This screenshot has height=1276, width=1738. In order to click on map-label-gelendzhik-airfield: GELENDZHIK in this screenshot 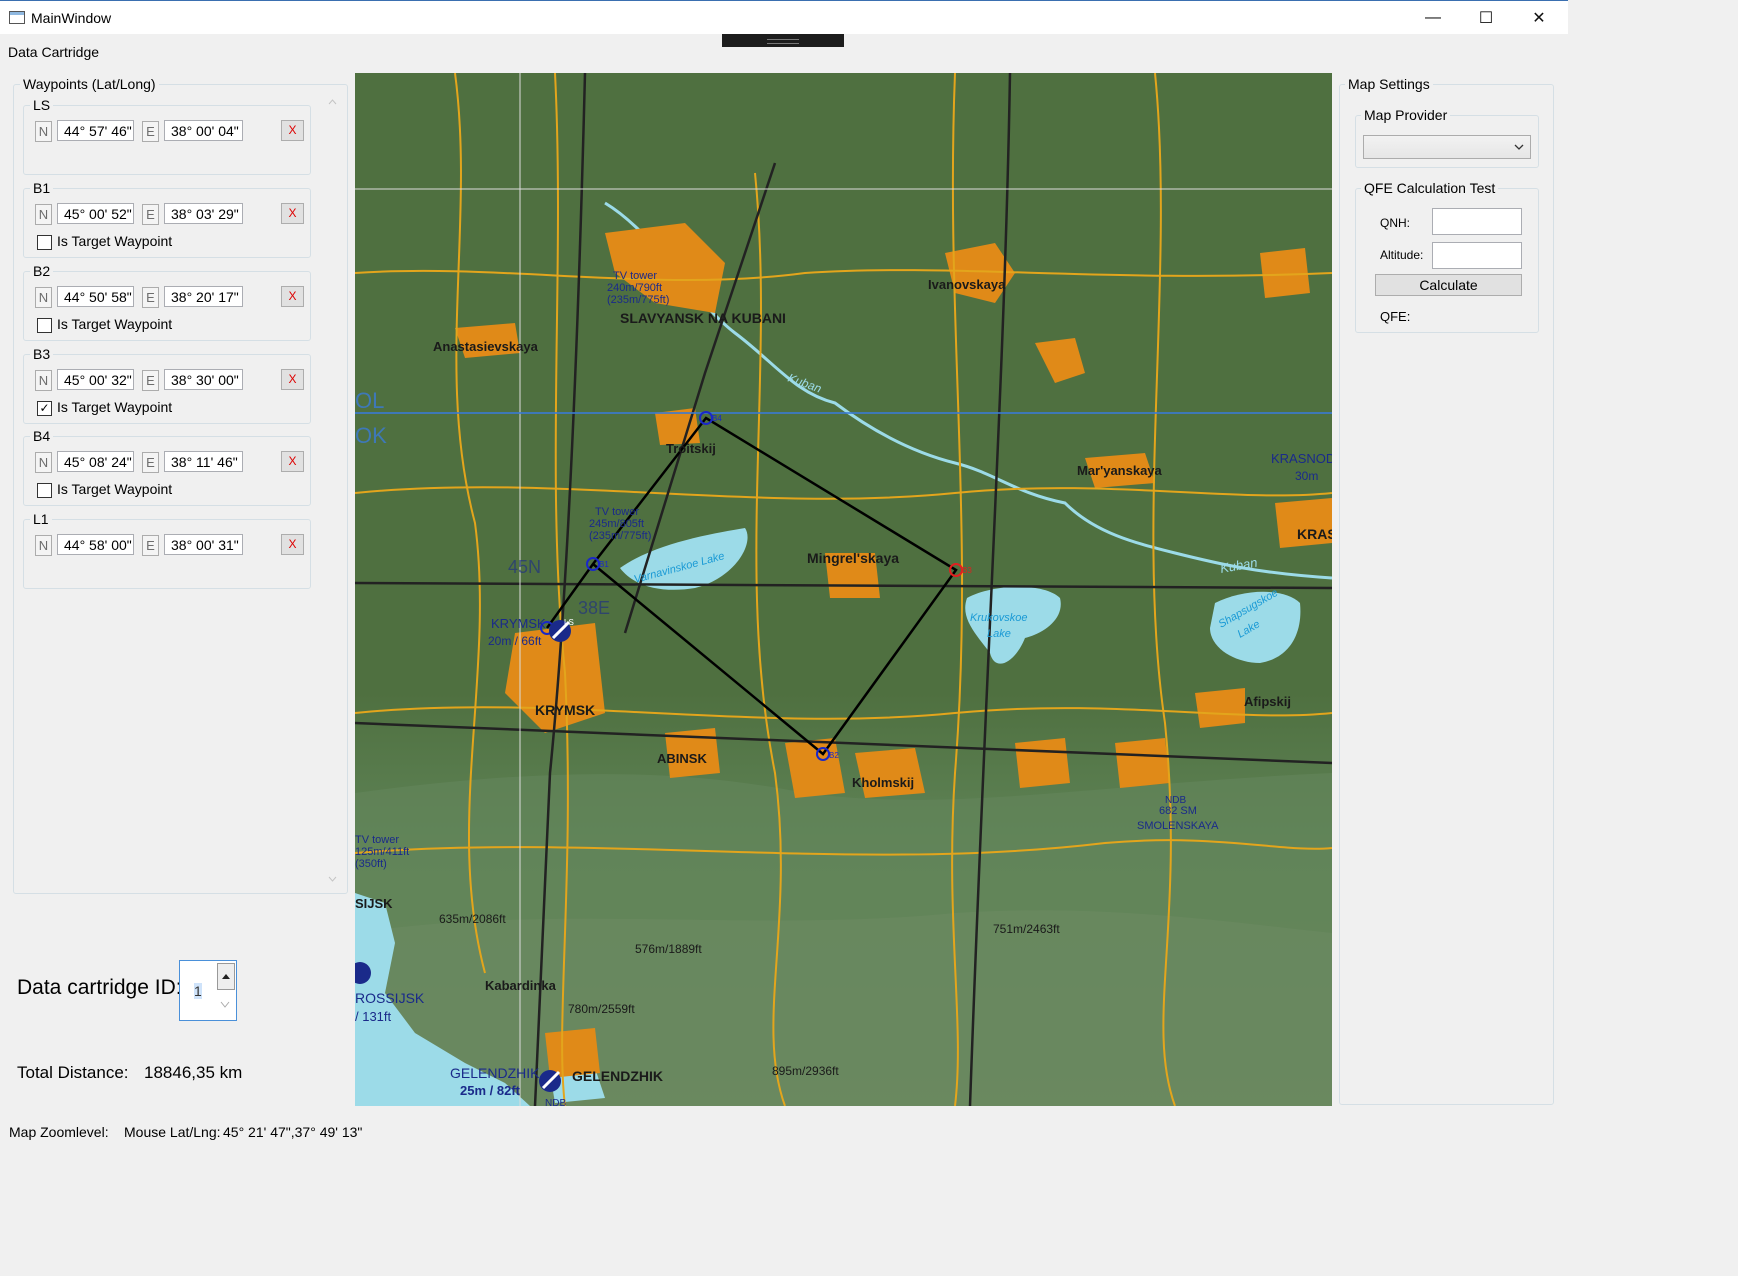, I will do `click(495, 1073)`.